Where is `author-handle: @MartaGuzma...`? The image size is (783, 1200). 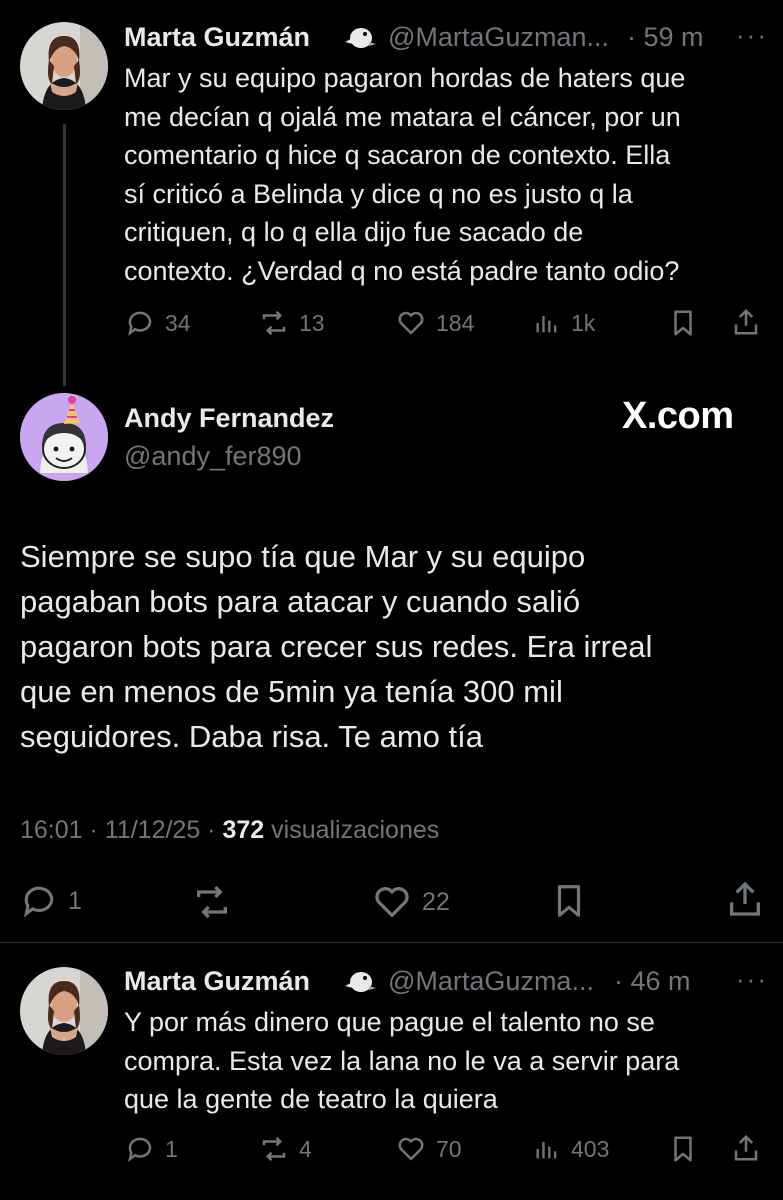
author-handle: @MartaGuzma... is located at coordinates (491, 981).